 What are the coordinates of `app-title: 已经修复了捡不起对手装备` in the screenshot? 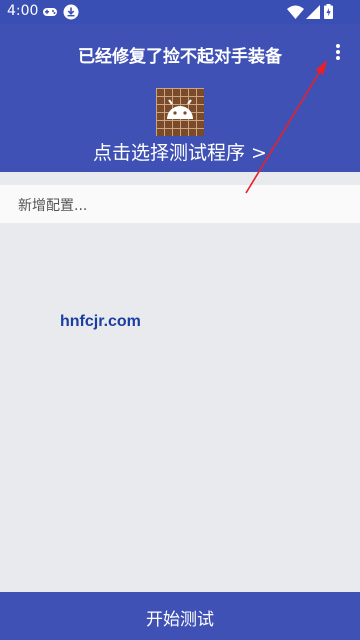 It's located at (180, 57).